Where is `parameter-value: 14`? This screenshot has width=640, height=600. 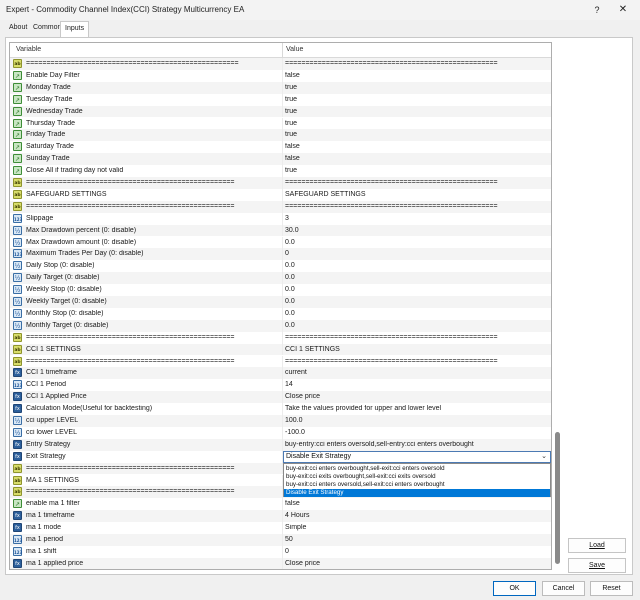 parameter-value: 14 is located at coordinates (418, 384).